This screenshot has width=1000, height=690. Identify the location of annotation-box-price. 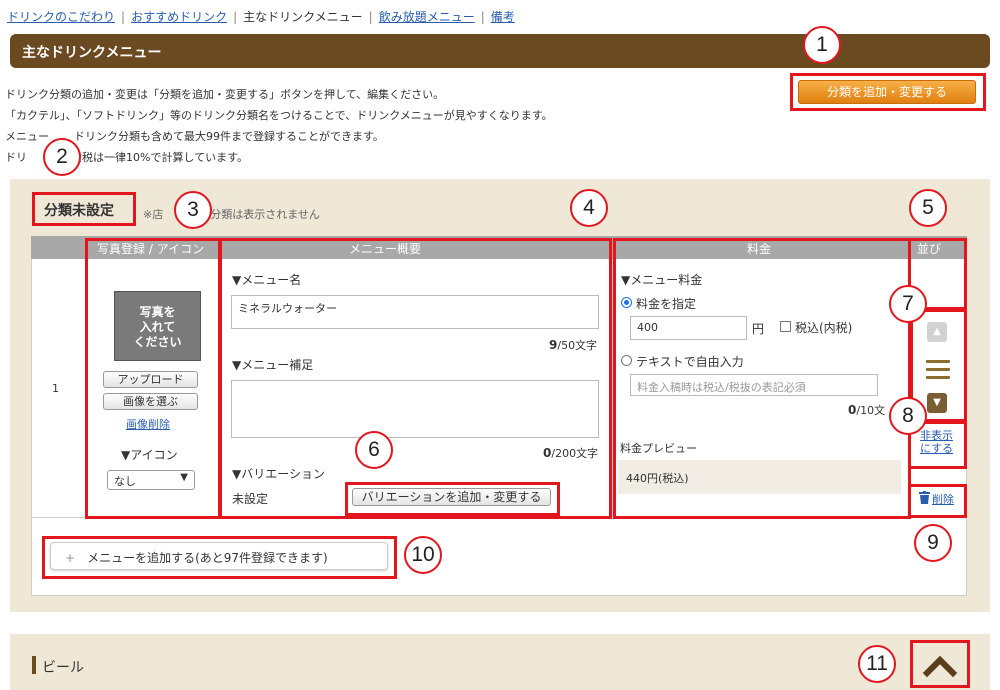
(762, 378).